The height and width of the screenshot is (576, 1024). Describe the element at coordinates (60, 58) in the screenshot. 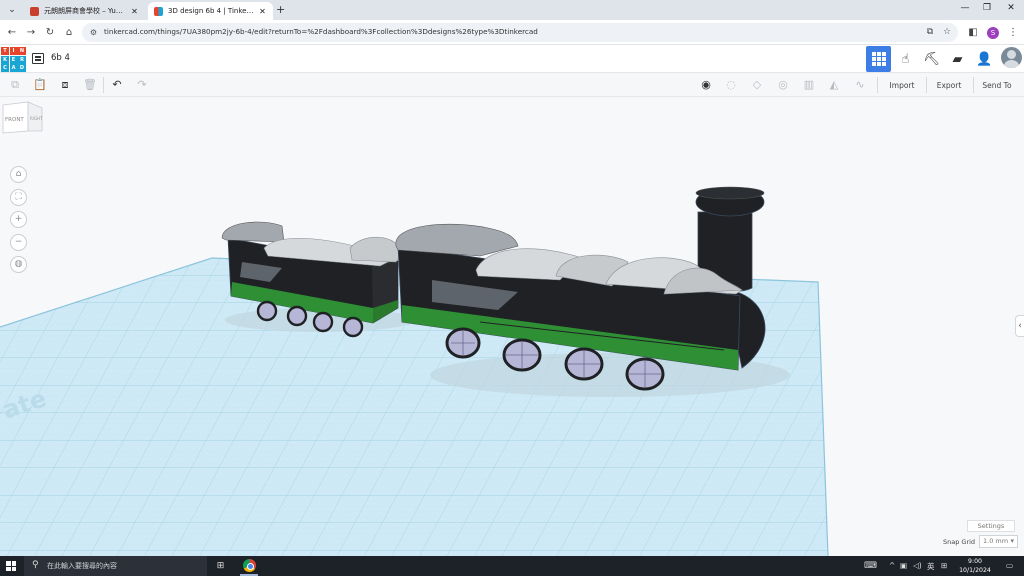

I see `design-title: 6b 4` at that location.